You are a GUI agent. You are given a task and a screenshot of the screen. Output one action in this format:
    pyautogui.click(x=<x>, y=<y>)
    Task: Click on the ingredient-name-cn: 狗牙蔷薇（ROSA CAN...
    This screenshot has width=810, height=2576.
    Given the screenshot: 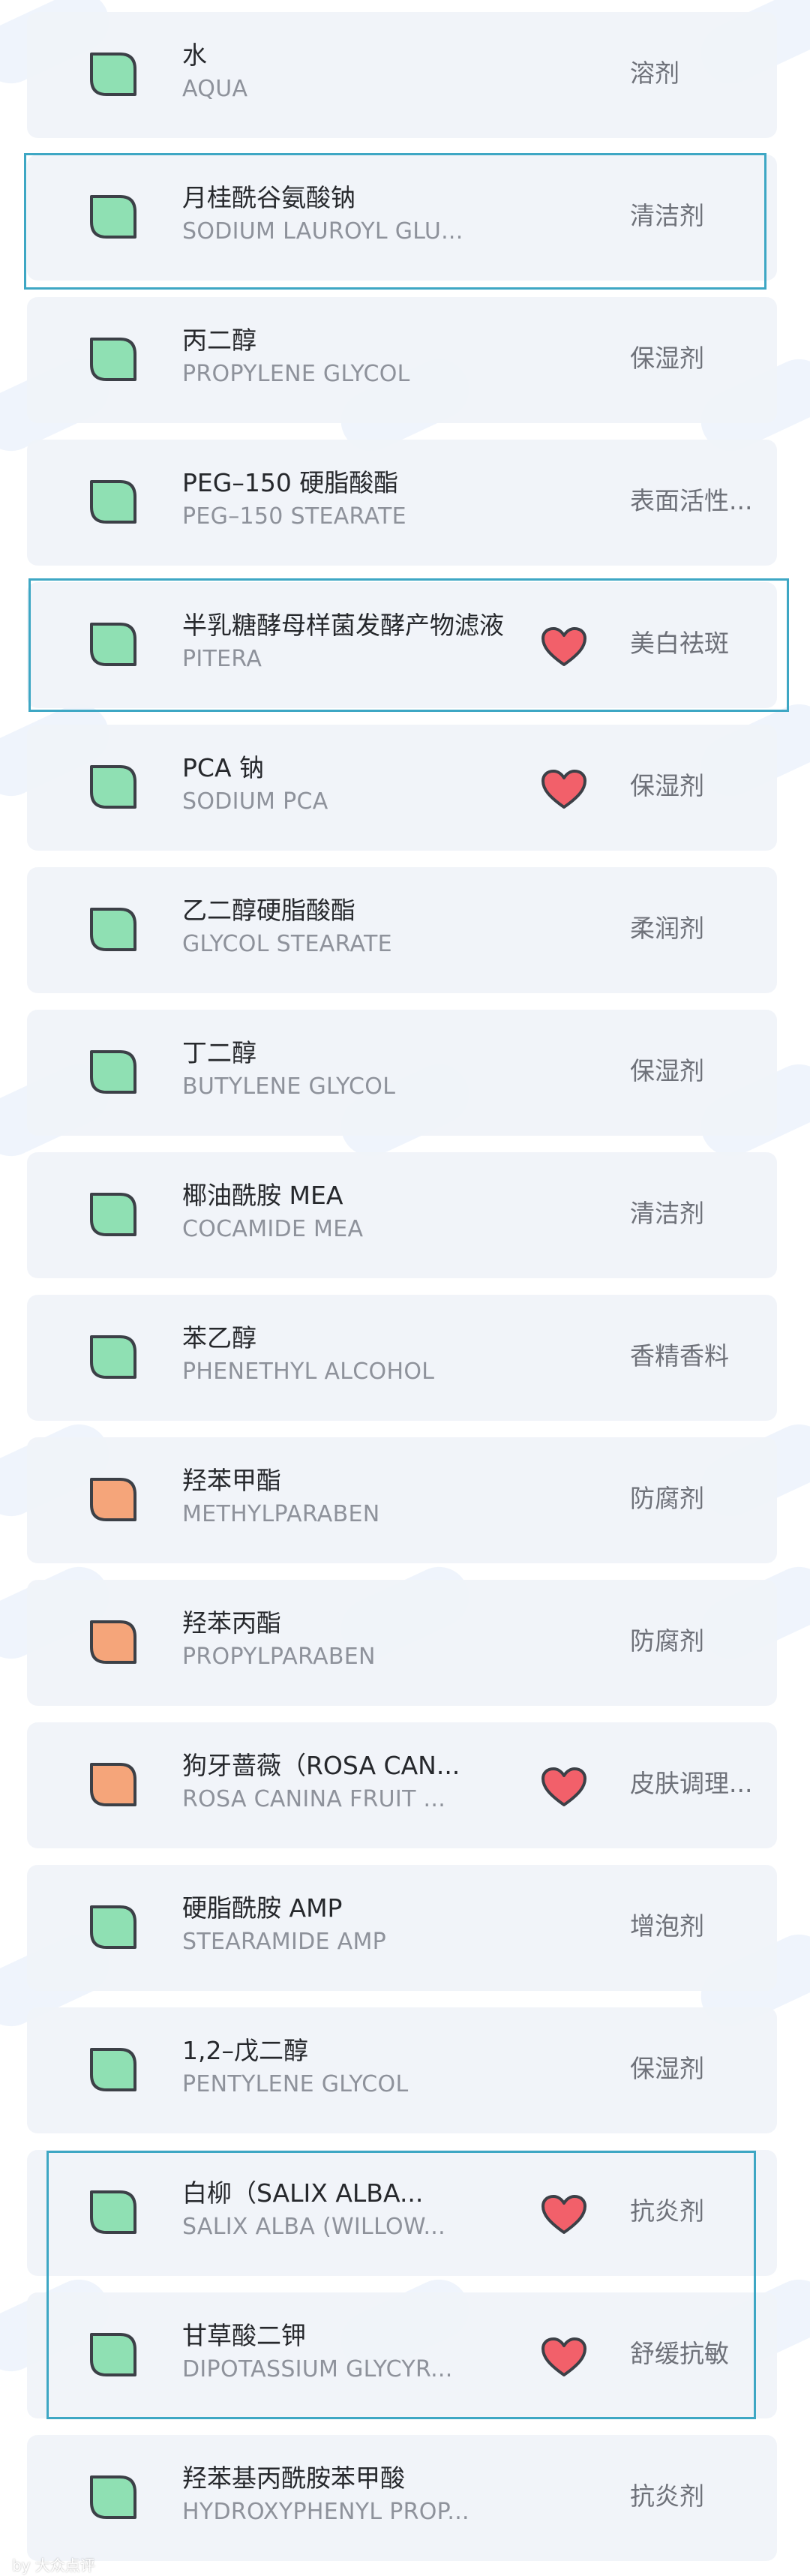 What is the action you would take?
    pyautogui.click(x=321, y=1765)
    